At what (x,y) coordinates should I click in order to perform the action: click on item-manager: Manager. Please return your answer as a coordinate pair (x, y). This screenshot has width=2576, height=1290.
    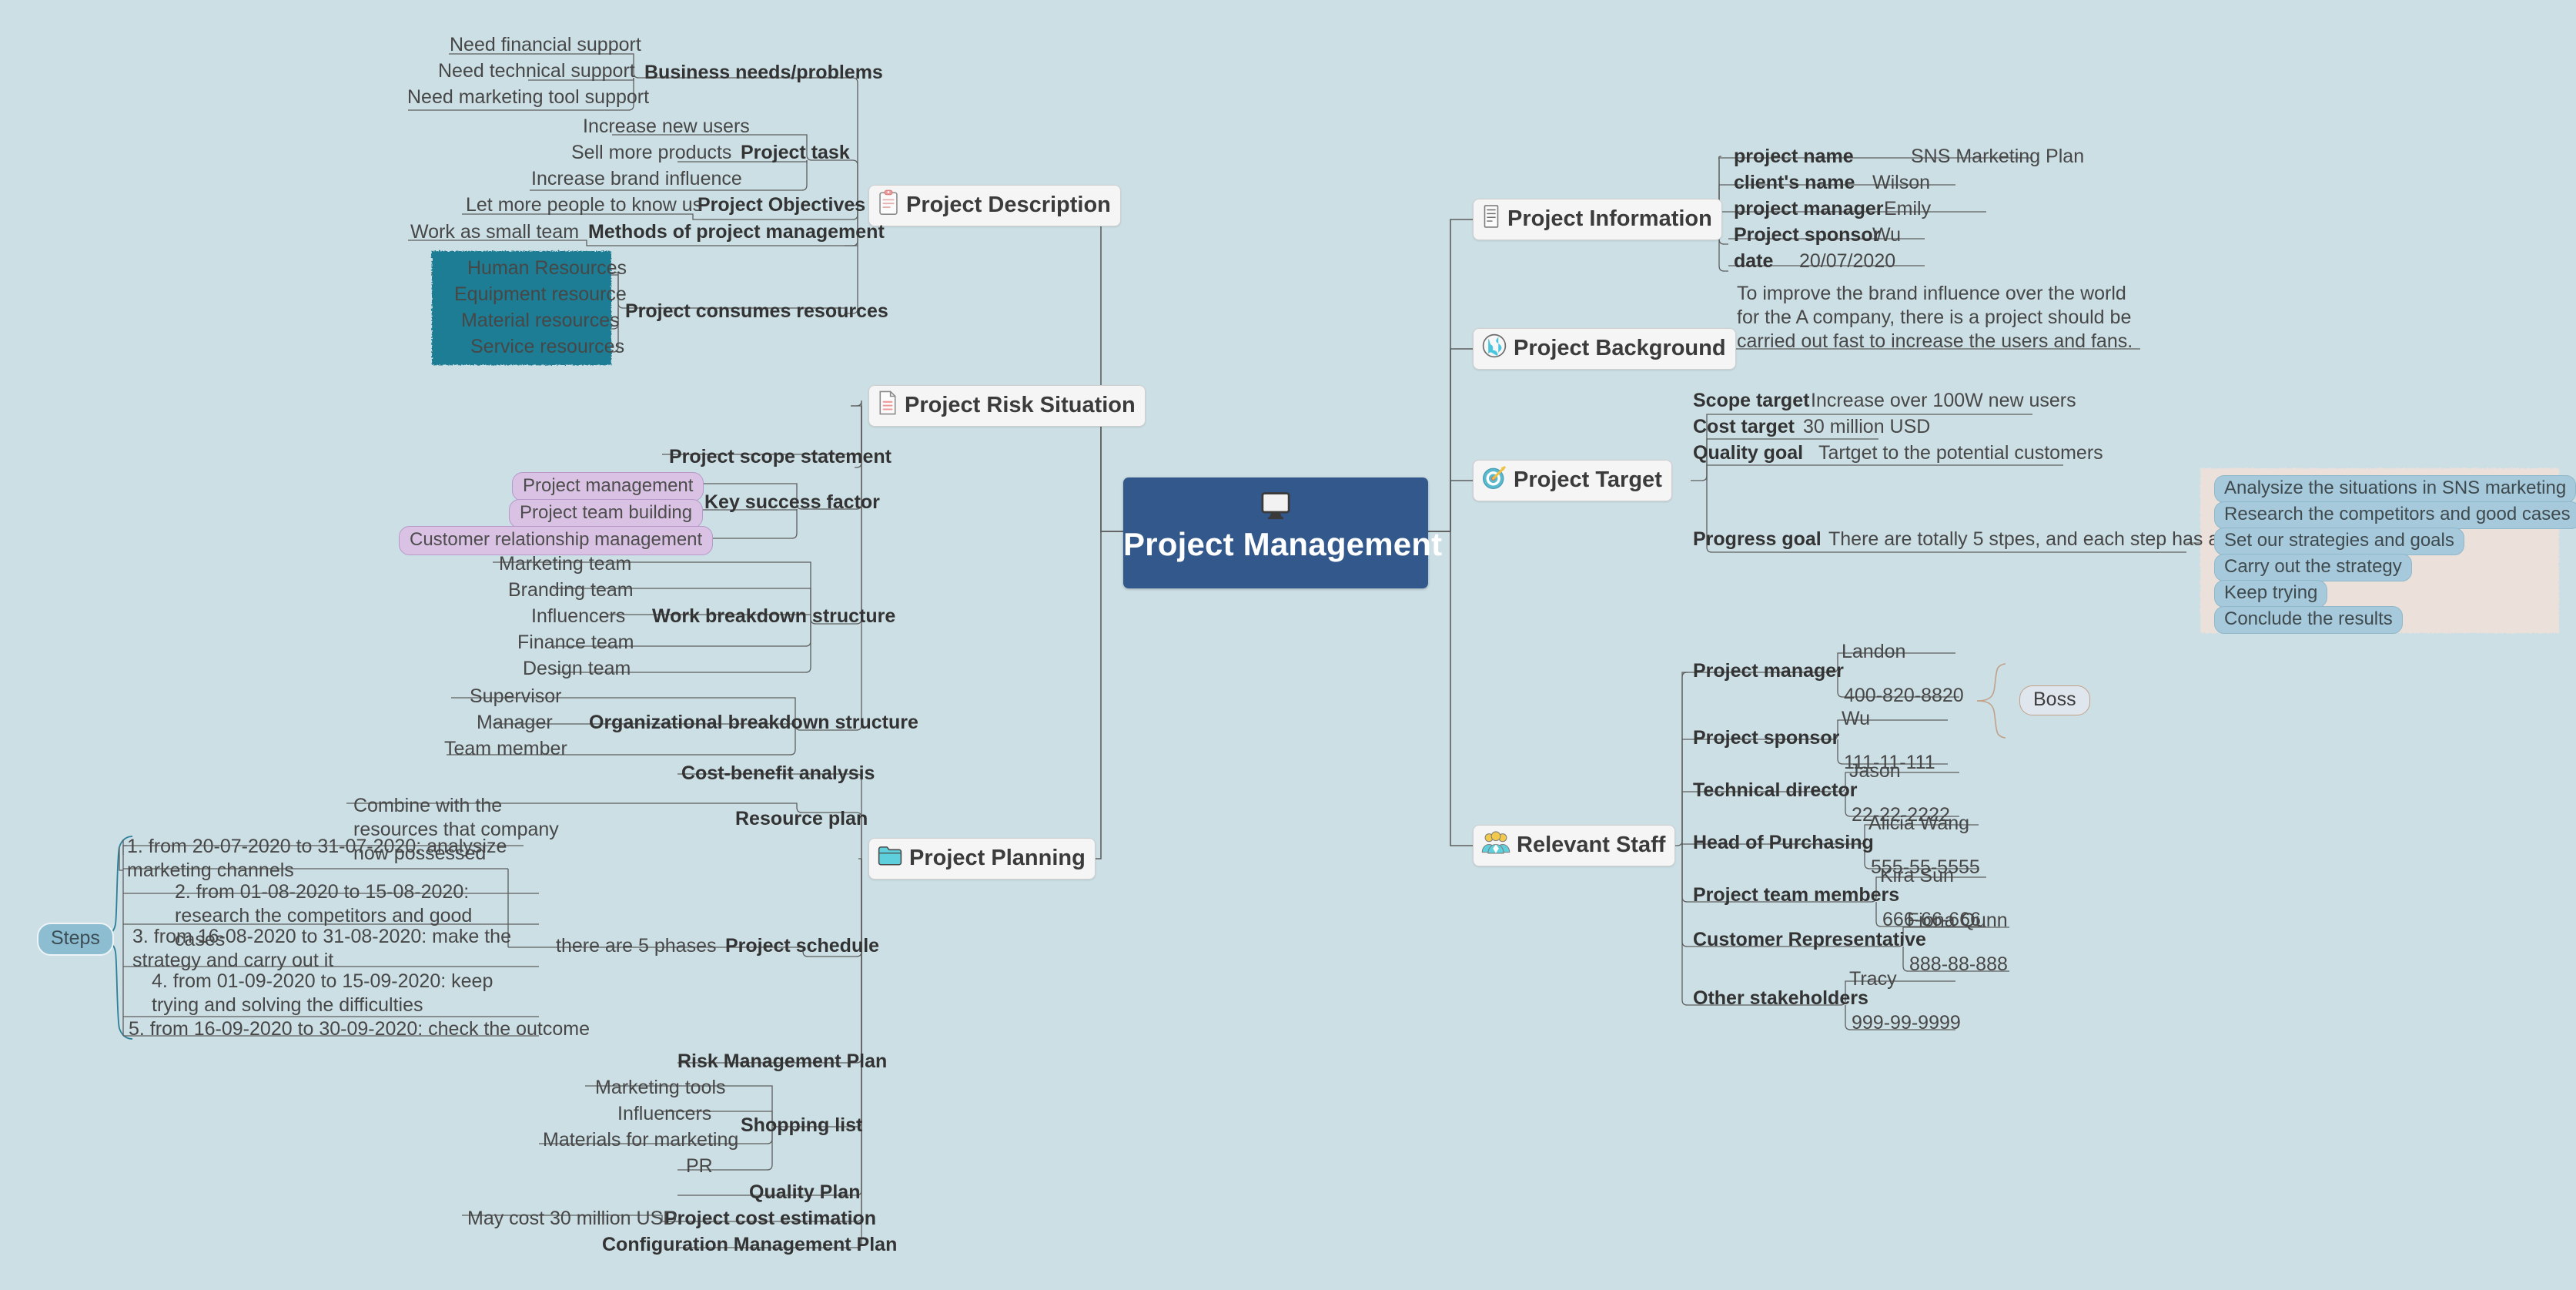
    Looking at the image, I should click on (514, 723).